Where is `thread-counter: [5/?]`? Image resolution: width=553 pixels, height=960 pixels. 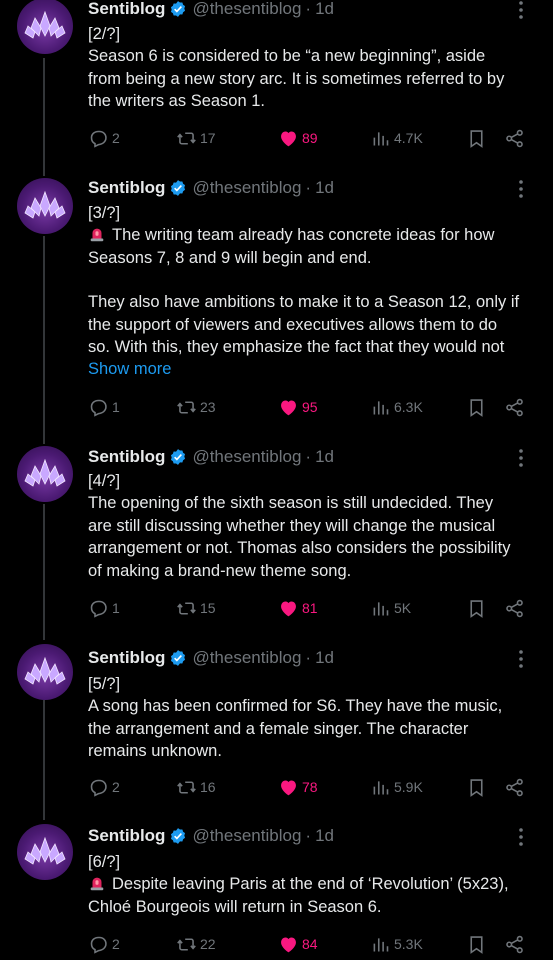
thread-counter: [5/?] is located at coordinates (104, 684).